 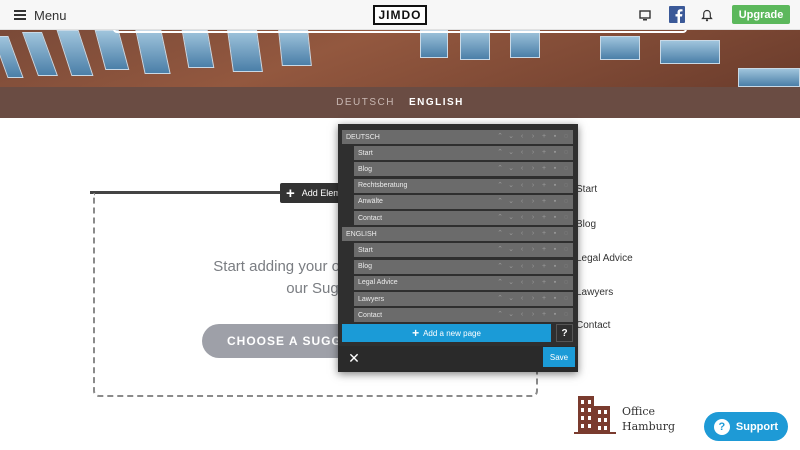 I want to click on menu-button: Menu, so click(x=40, y=15).